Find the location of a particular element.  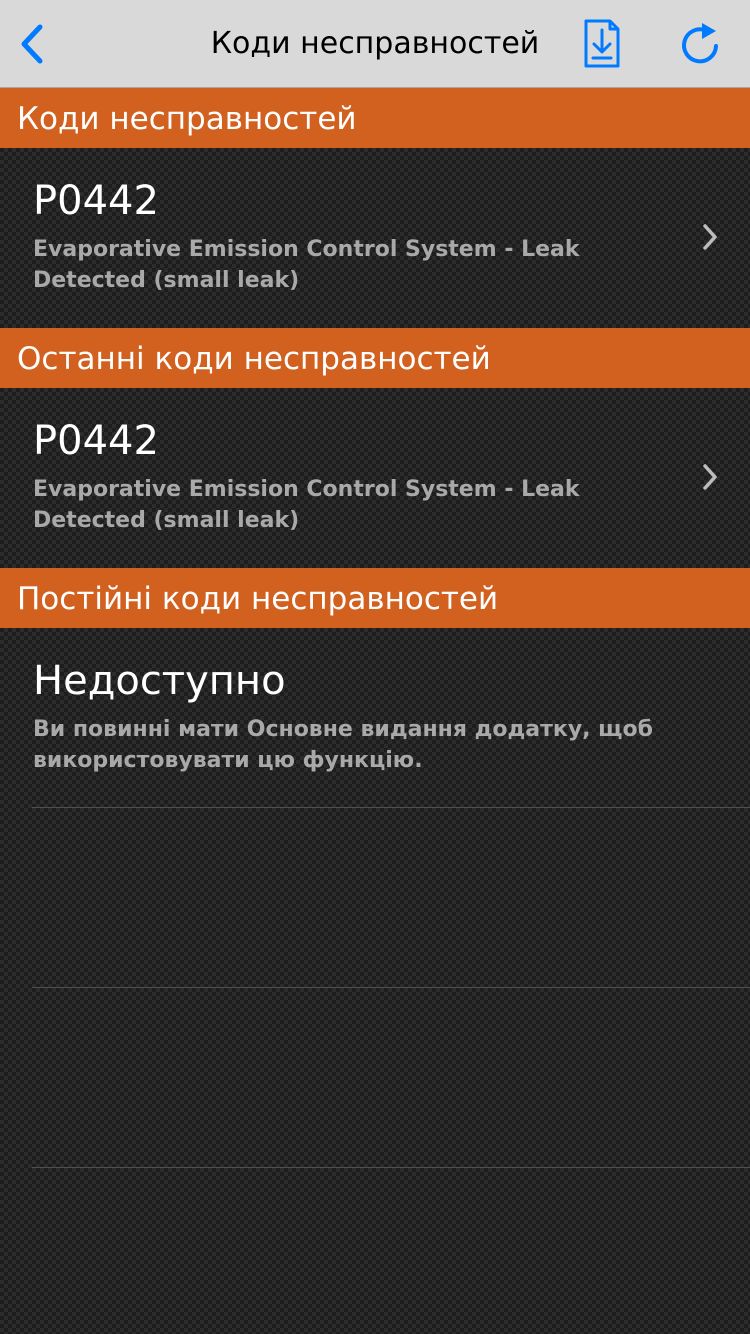

navigation-bar: Коди несправностей is located at coordinates (375, 44).